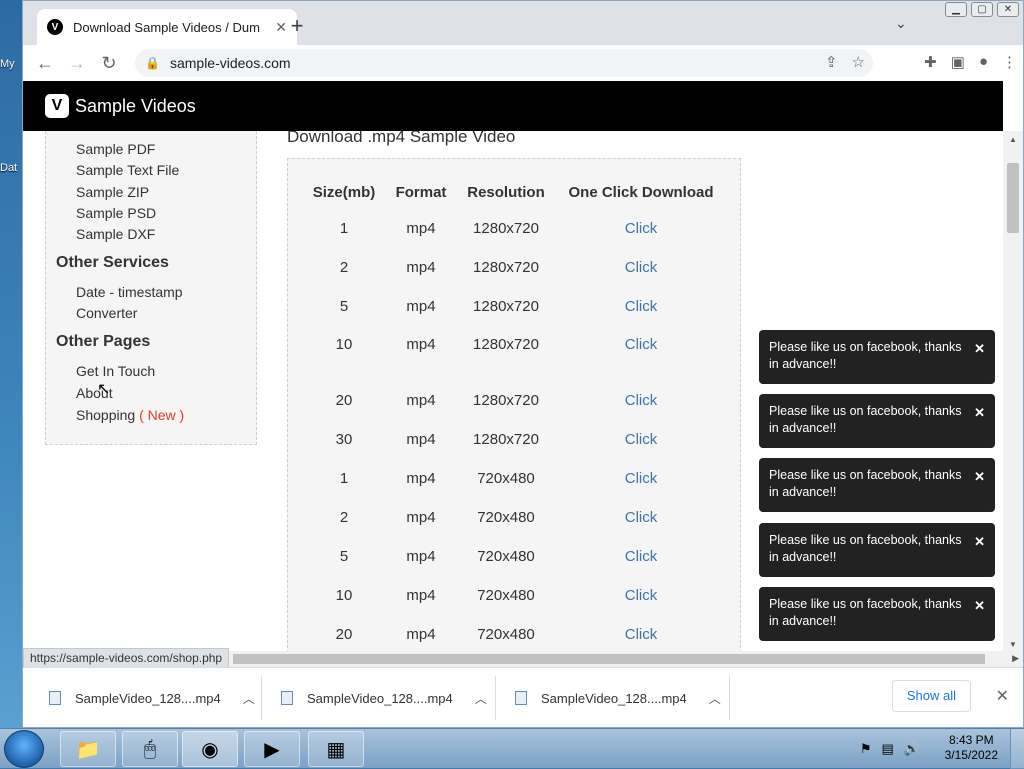  Describe the element at coordinates (77, 63) in the screenshot. I see `forward-button: →` at that location.